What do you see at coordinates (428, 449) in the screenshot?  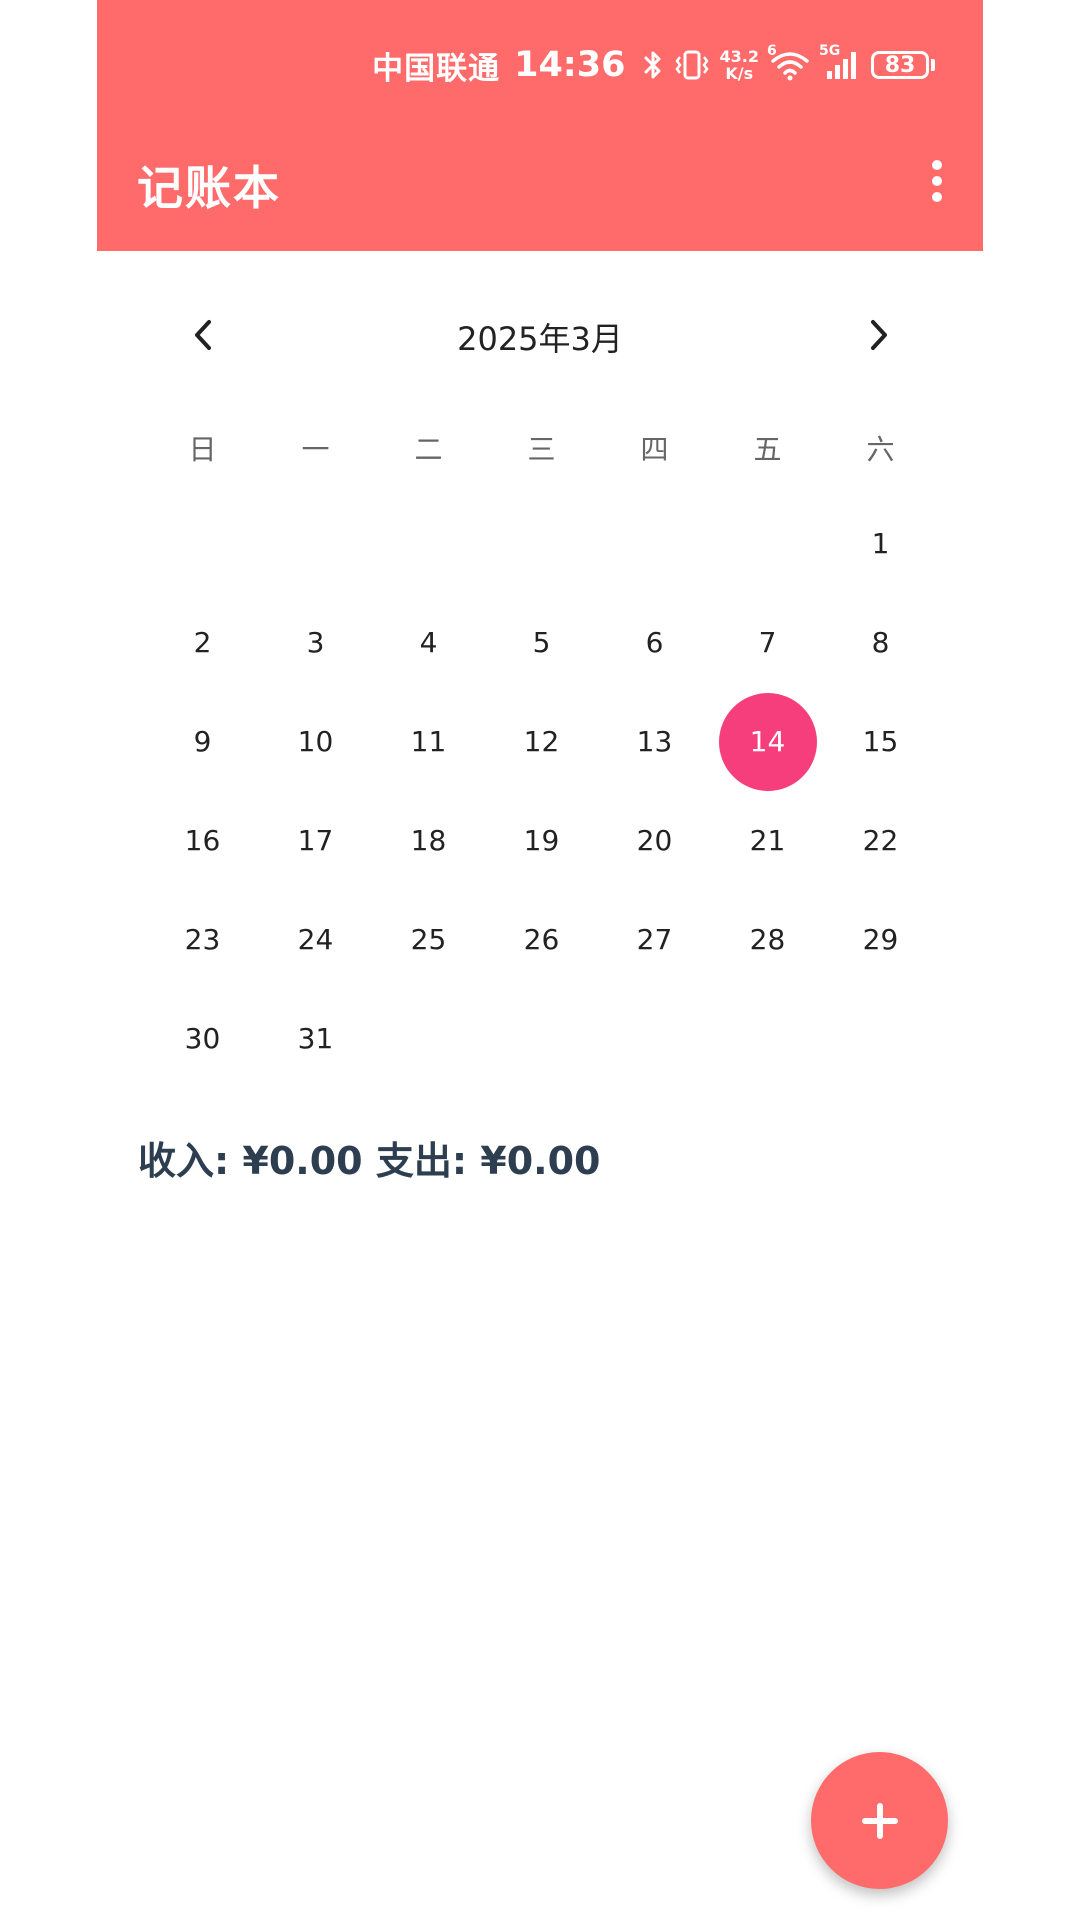 I see `weekday-label: 二` at bounding box center [428, 449].